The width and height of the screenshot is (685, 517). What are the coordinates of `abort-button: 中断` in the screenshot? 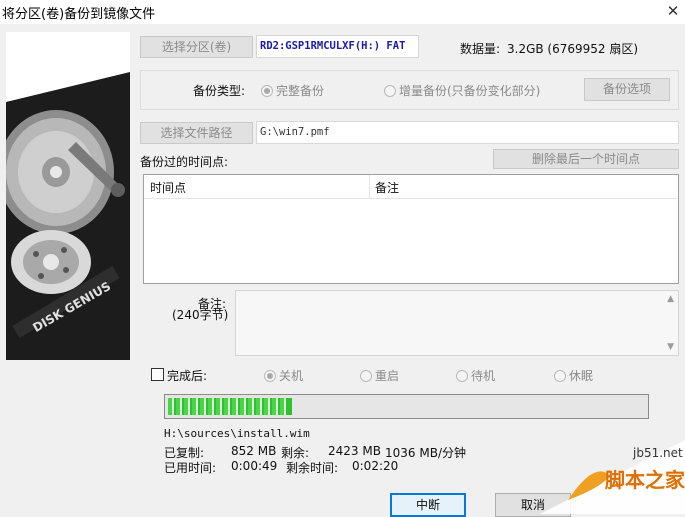 It's located at (428, 505).